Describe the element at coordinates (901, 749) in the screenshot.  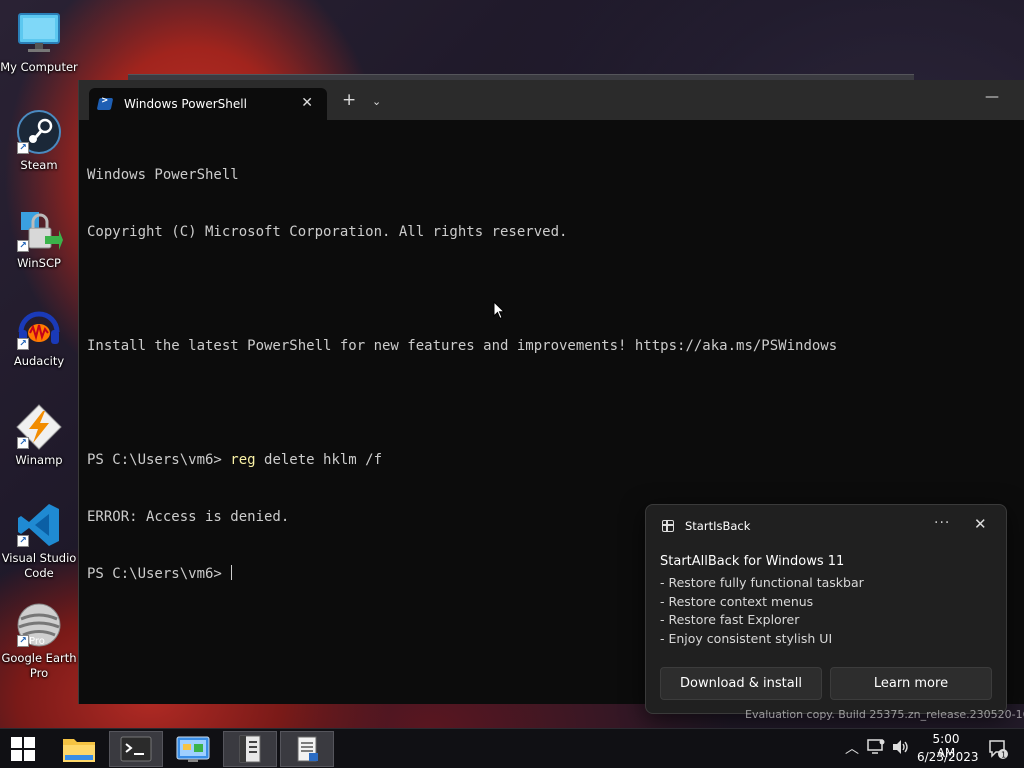
I see `volume-icon` at that location.